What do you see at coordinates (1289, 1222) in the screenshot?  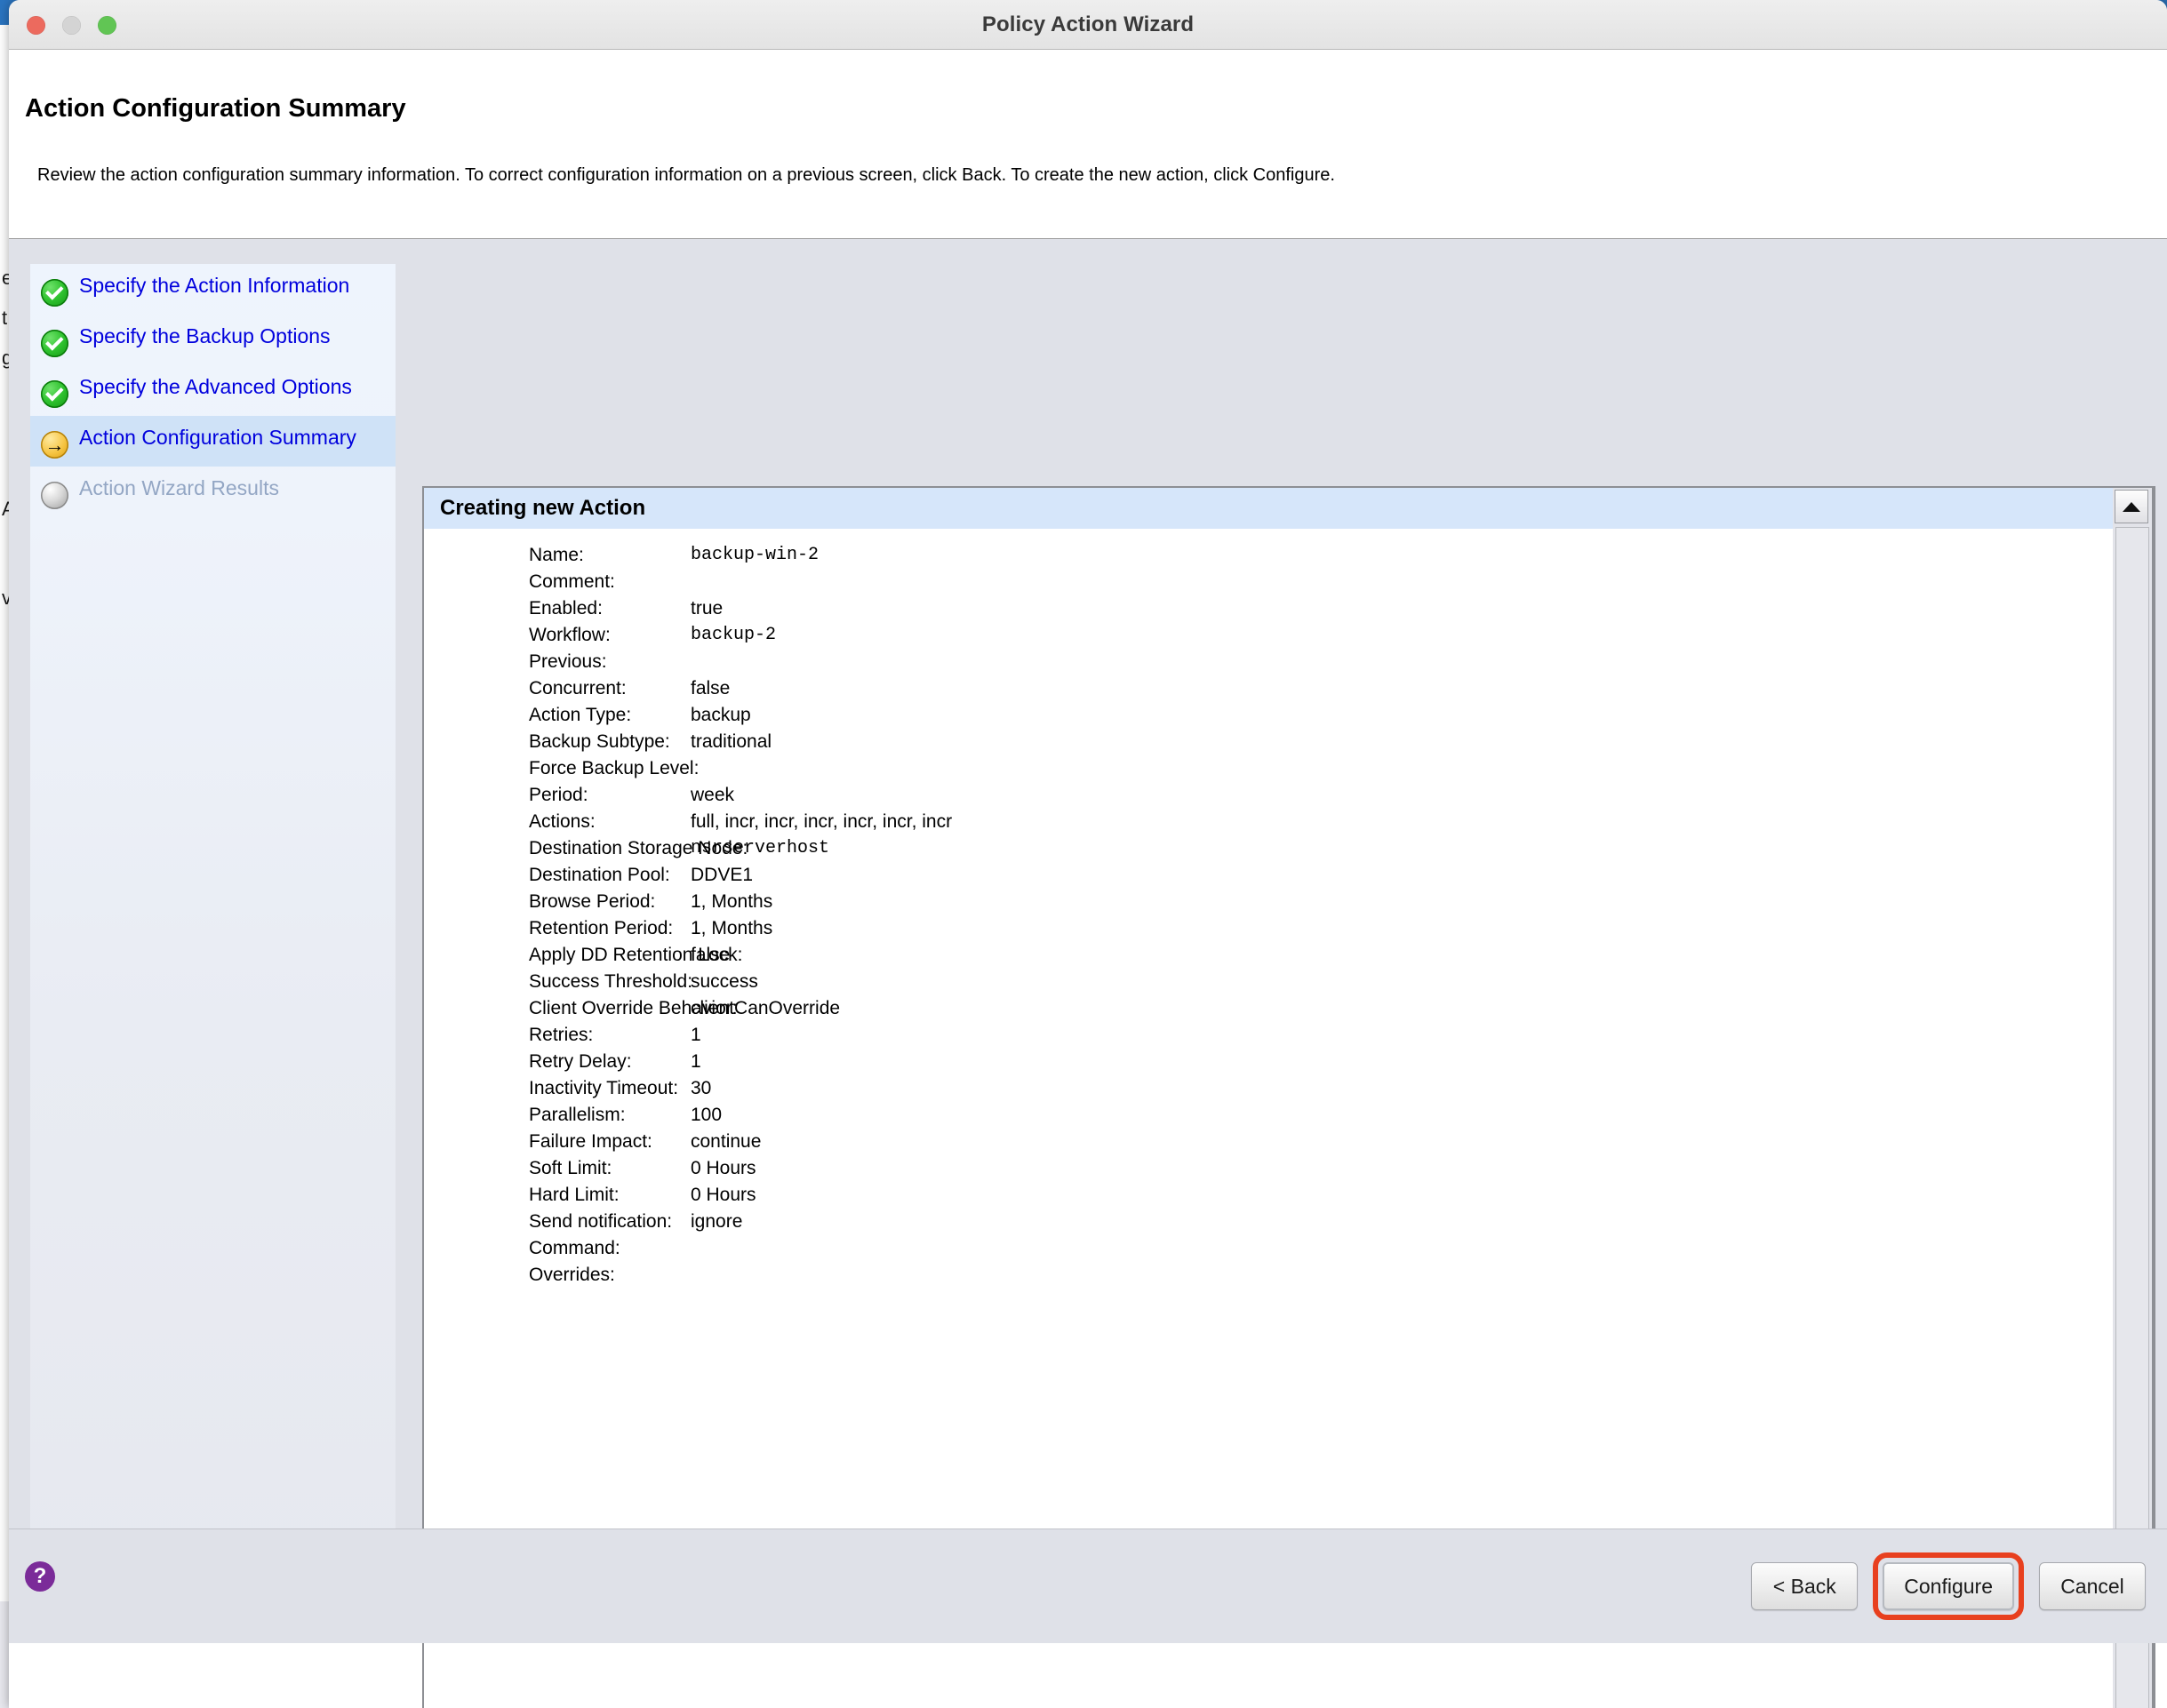 I see `summary-row: Send notification: ignore` at bounding box center [1289, 1222].